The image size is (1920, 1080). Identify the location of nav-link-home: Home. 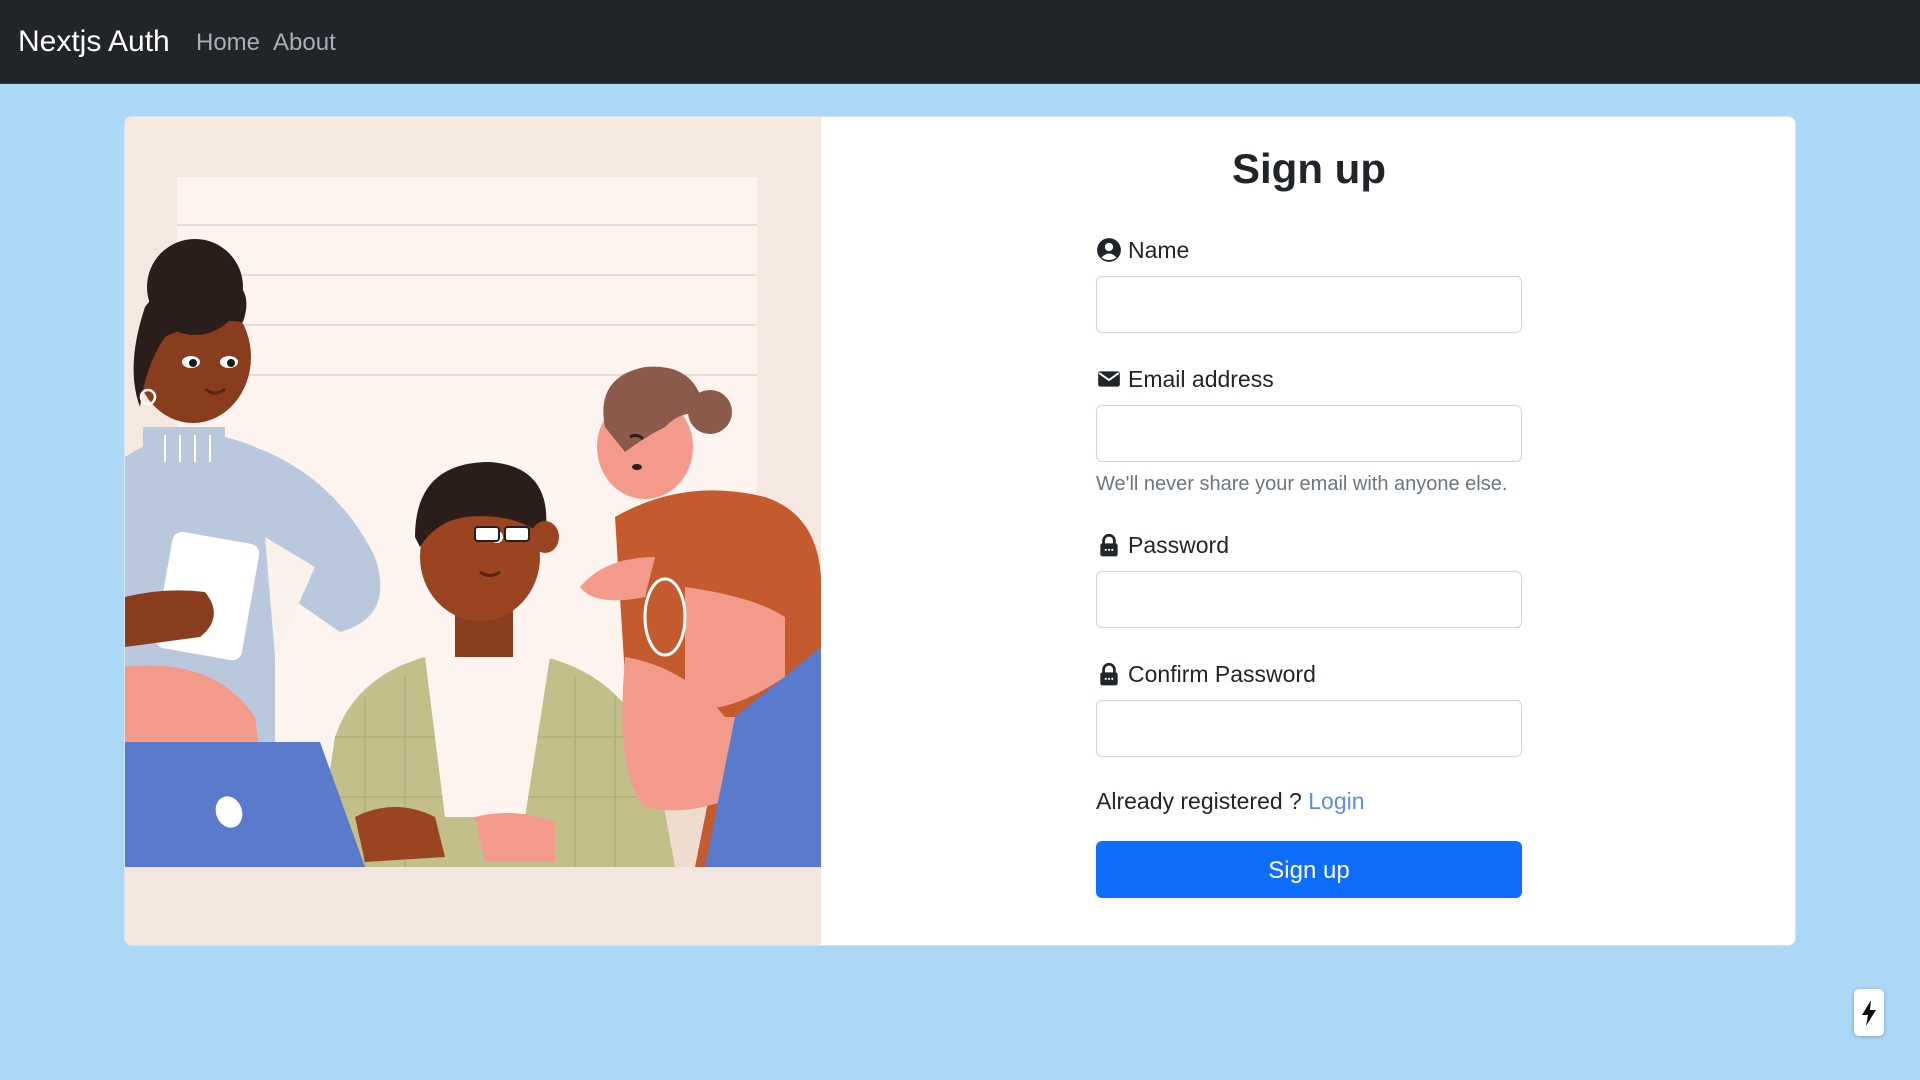
(228, 43).